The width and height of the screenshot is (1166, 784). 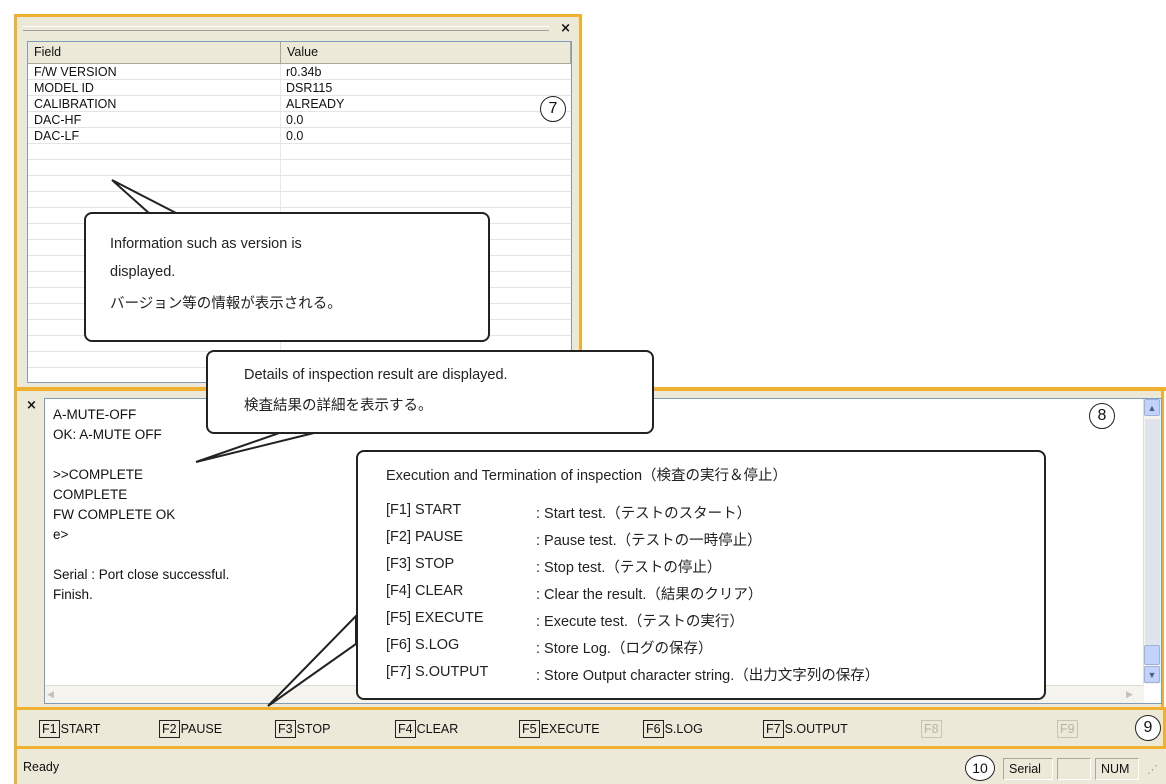 I want to click on execution-desc: : Stop test.（テストの停止）, so click(x=629, y=568).